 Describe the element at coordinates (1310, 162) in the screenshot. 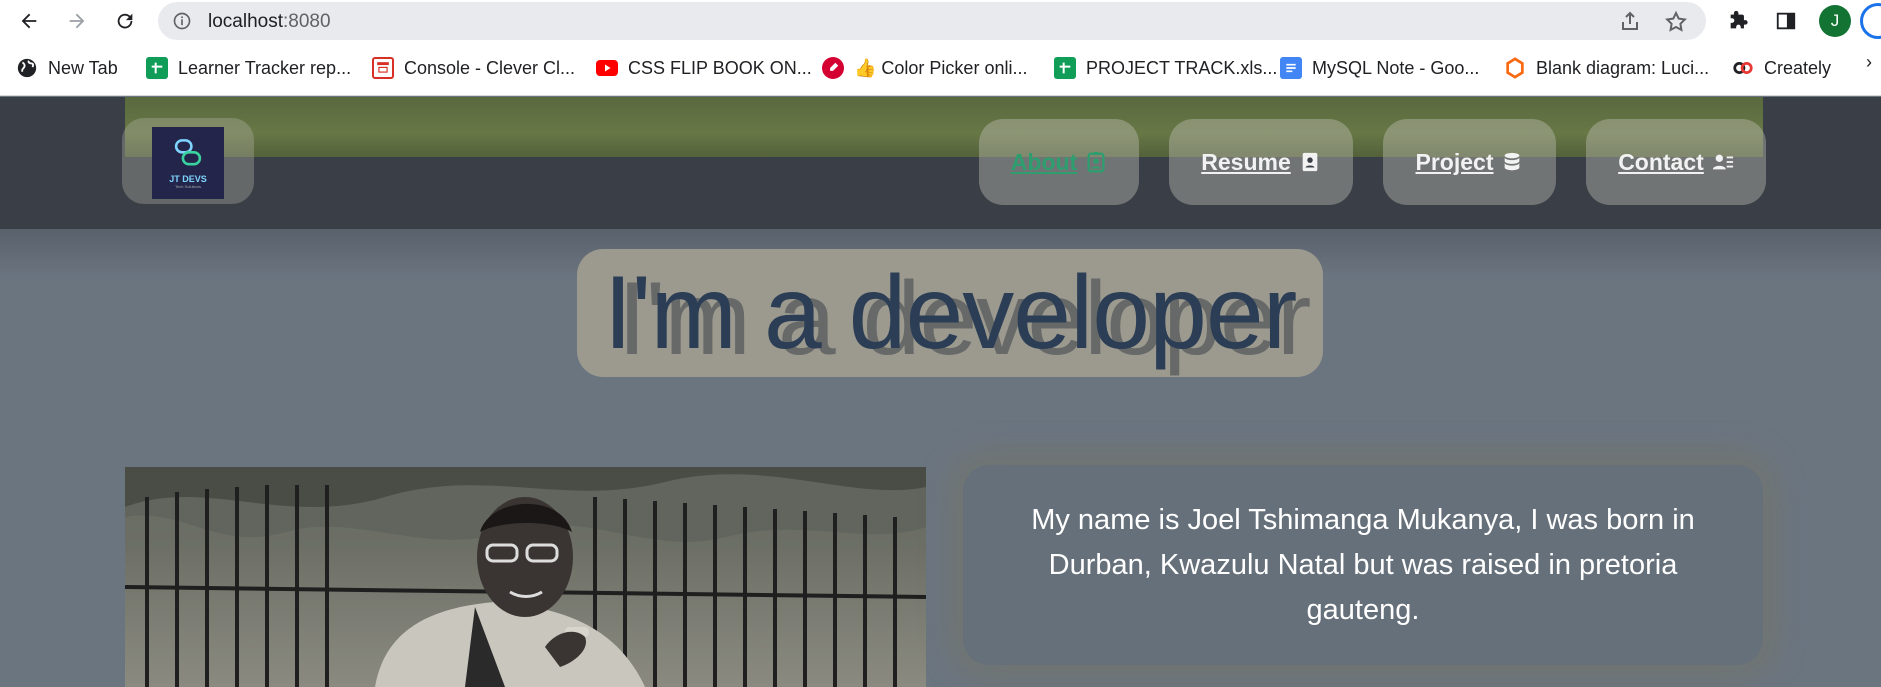

I see `id-card-icon` at that location.